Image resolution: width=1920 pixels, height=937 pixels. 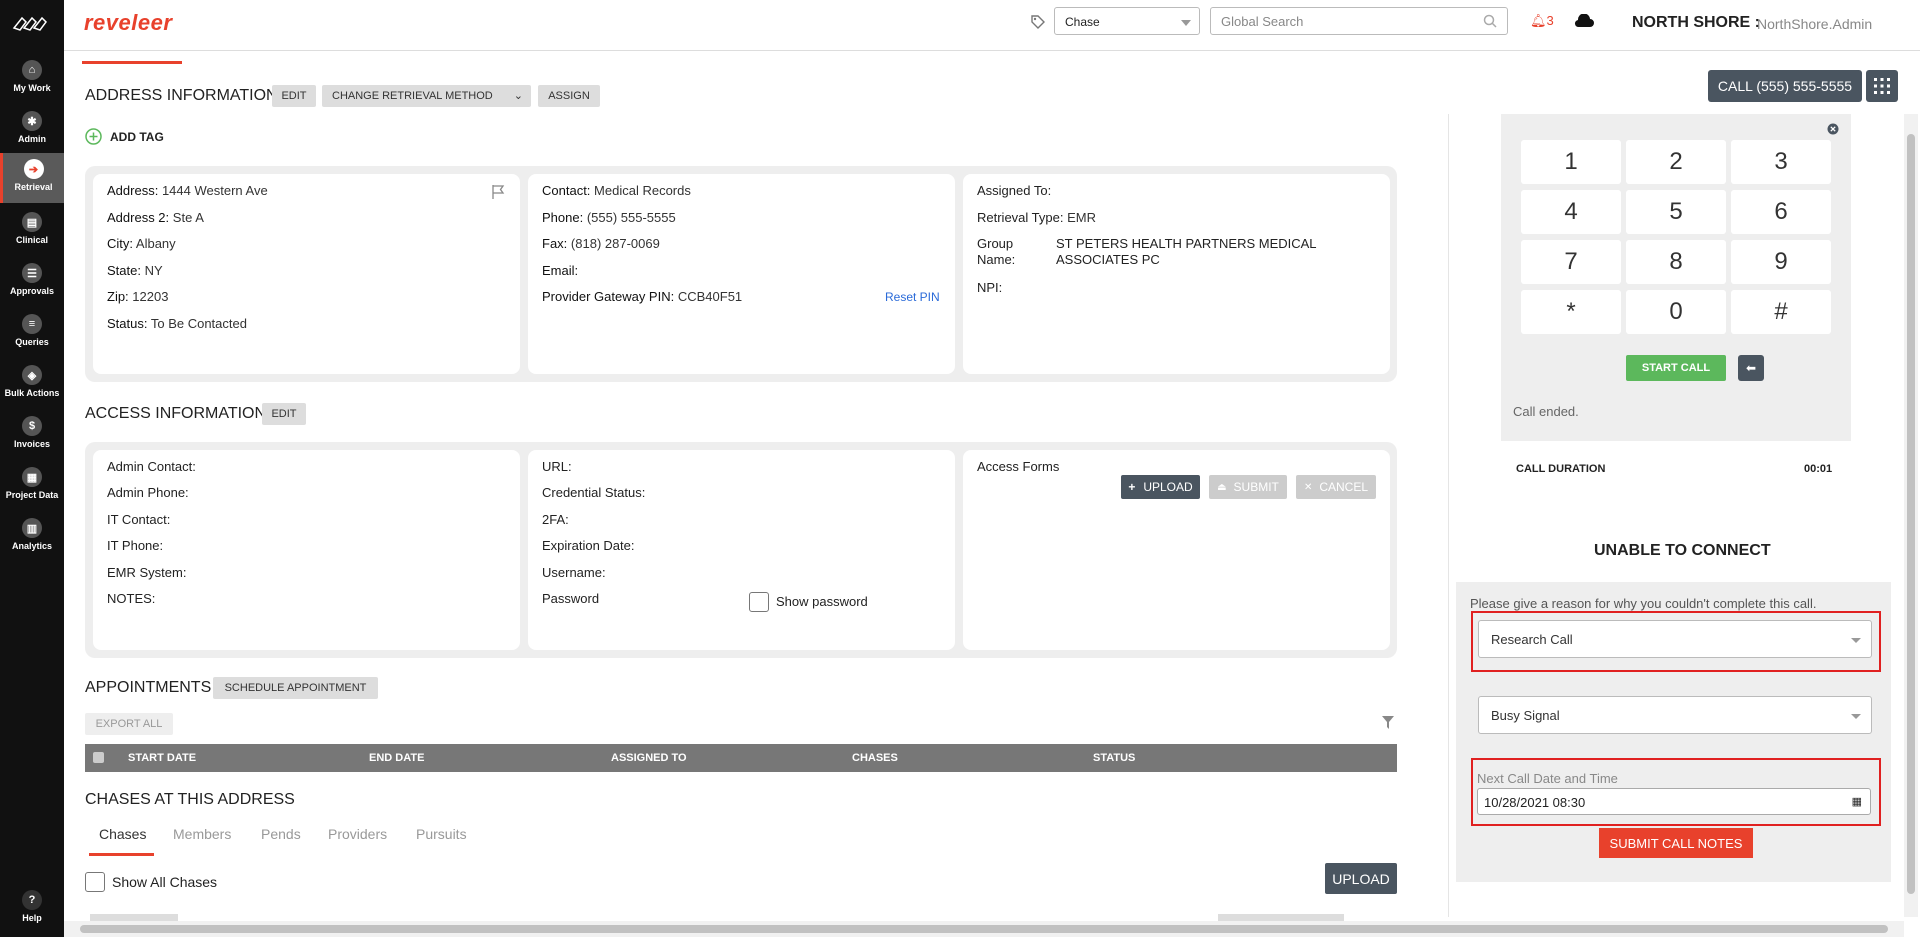 I want to click on close-circle-icon, so click(x=1833, y=129).